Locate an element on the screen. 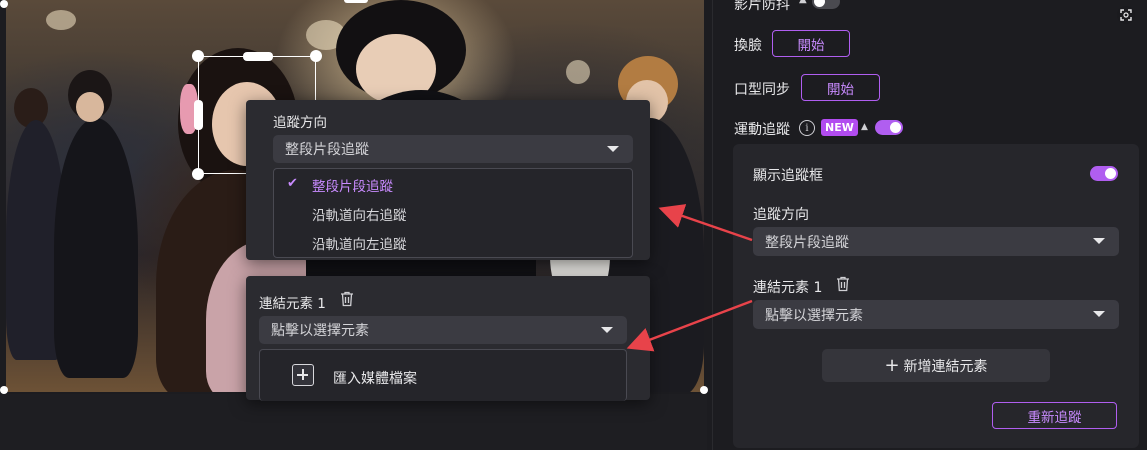 The height and width of the screenshot is (450, 1147). tracking-direction-popup: 追蹤方向 整段片段追蹤 ✔ 整段片段追蹤 沿軌道向右追蹤 沿軌道向左追蹤 is located at coordinates (448, 180).